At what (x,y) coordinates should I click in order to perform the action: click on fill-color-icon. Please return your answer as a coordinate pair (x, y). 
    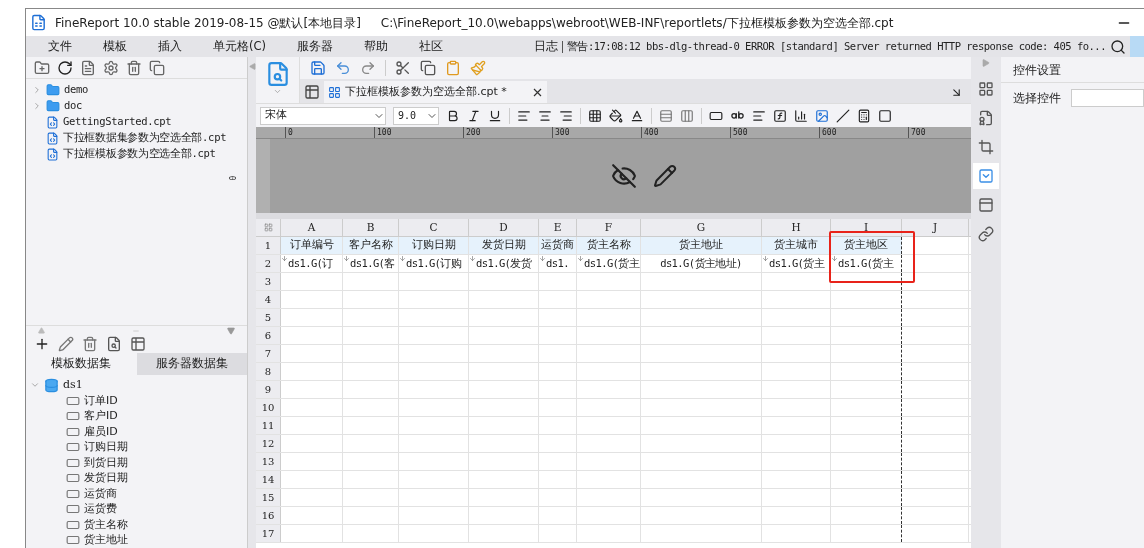
    Looking at the image, I should click on (616, 115).